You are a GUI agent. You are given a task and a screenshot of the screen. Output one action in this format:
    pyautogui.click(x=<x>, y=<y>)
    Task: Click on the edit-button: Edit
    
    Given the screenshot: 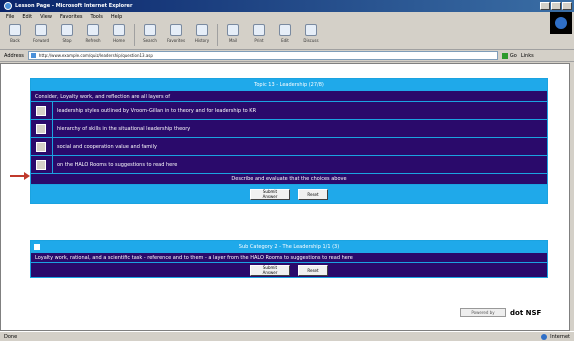 What is the action you would take?
    pyautogui.click(x=285, y=32)
    